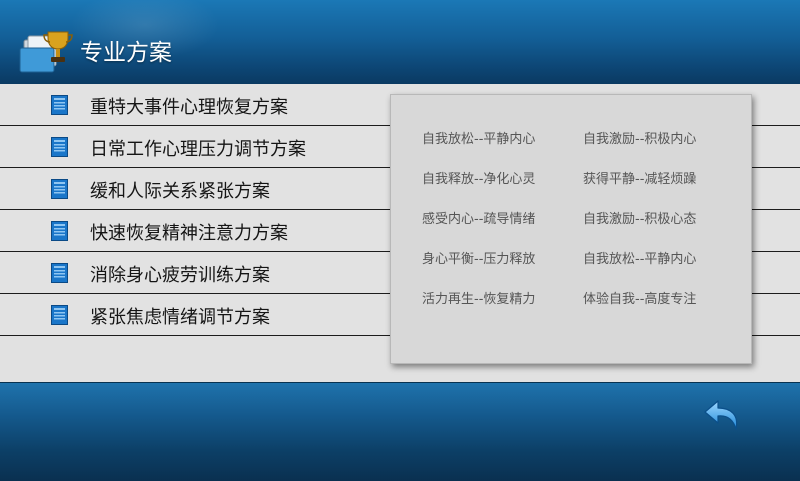  Describe the element at coordinates (639, 297) in the screenshot. I see `submenu-item: 体验自我--高度专注` at that location.